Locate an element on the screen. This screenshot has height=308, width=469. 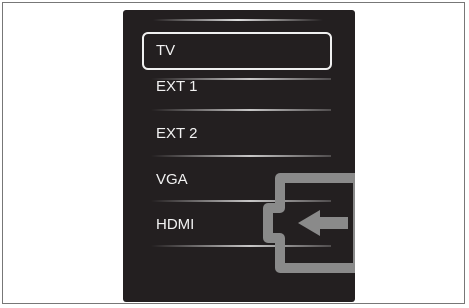
menu-item-label: EXT 2 is located at coordinates (177, 133).